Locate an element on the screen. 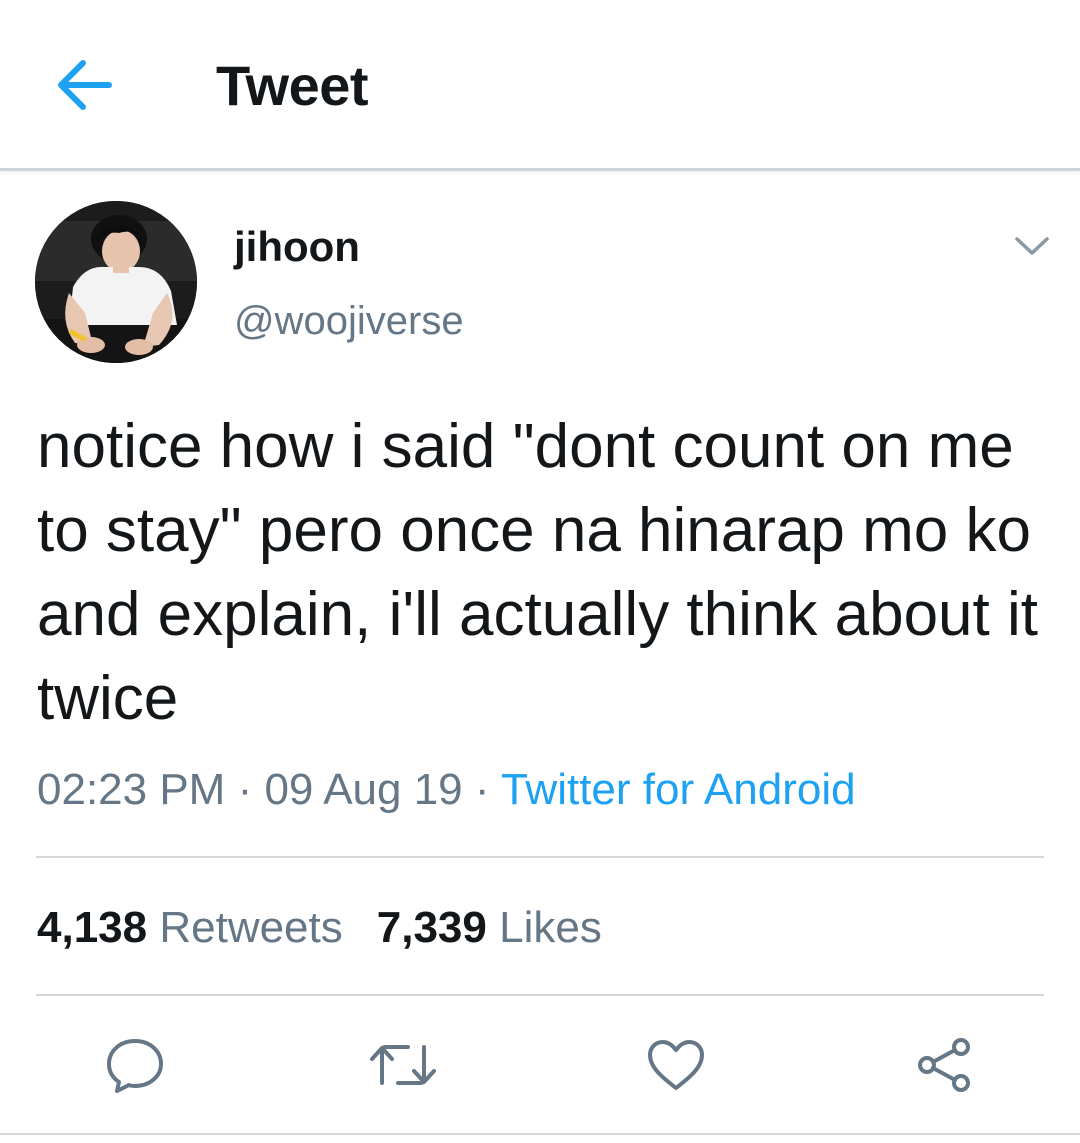  likes-count: 7,339 is located at coordinates (431, 927).